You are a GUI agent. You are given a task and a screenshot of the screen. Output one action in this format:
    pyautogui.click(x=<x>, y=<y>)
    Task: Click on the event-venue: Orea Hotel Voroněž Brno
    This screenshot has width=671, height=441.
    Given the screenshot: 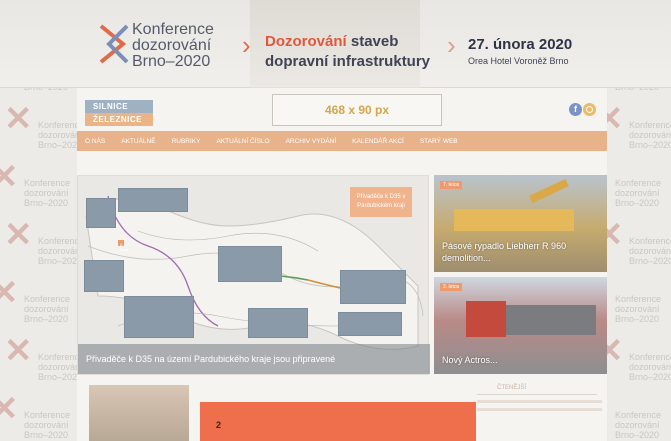 What is the action you would take?
    pyautogui.click(x=518, y=61)
    